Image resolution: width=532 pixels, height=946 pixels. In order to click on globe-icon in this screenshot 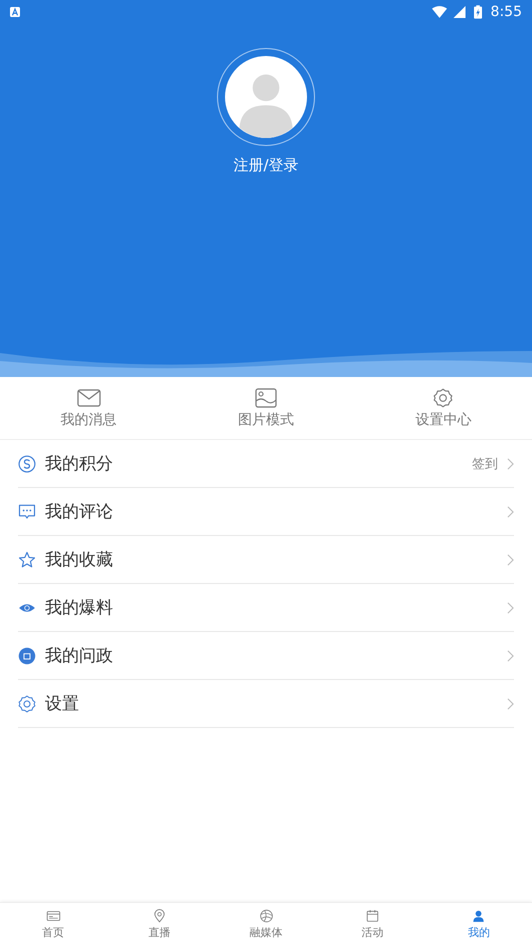, I will do `click(266, 916)`.